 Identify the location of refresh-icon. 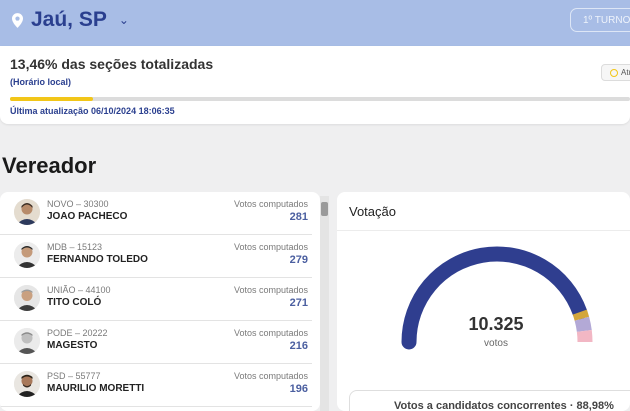
(614, 72).